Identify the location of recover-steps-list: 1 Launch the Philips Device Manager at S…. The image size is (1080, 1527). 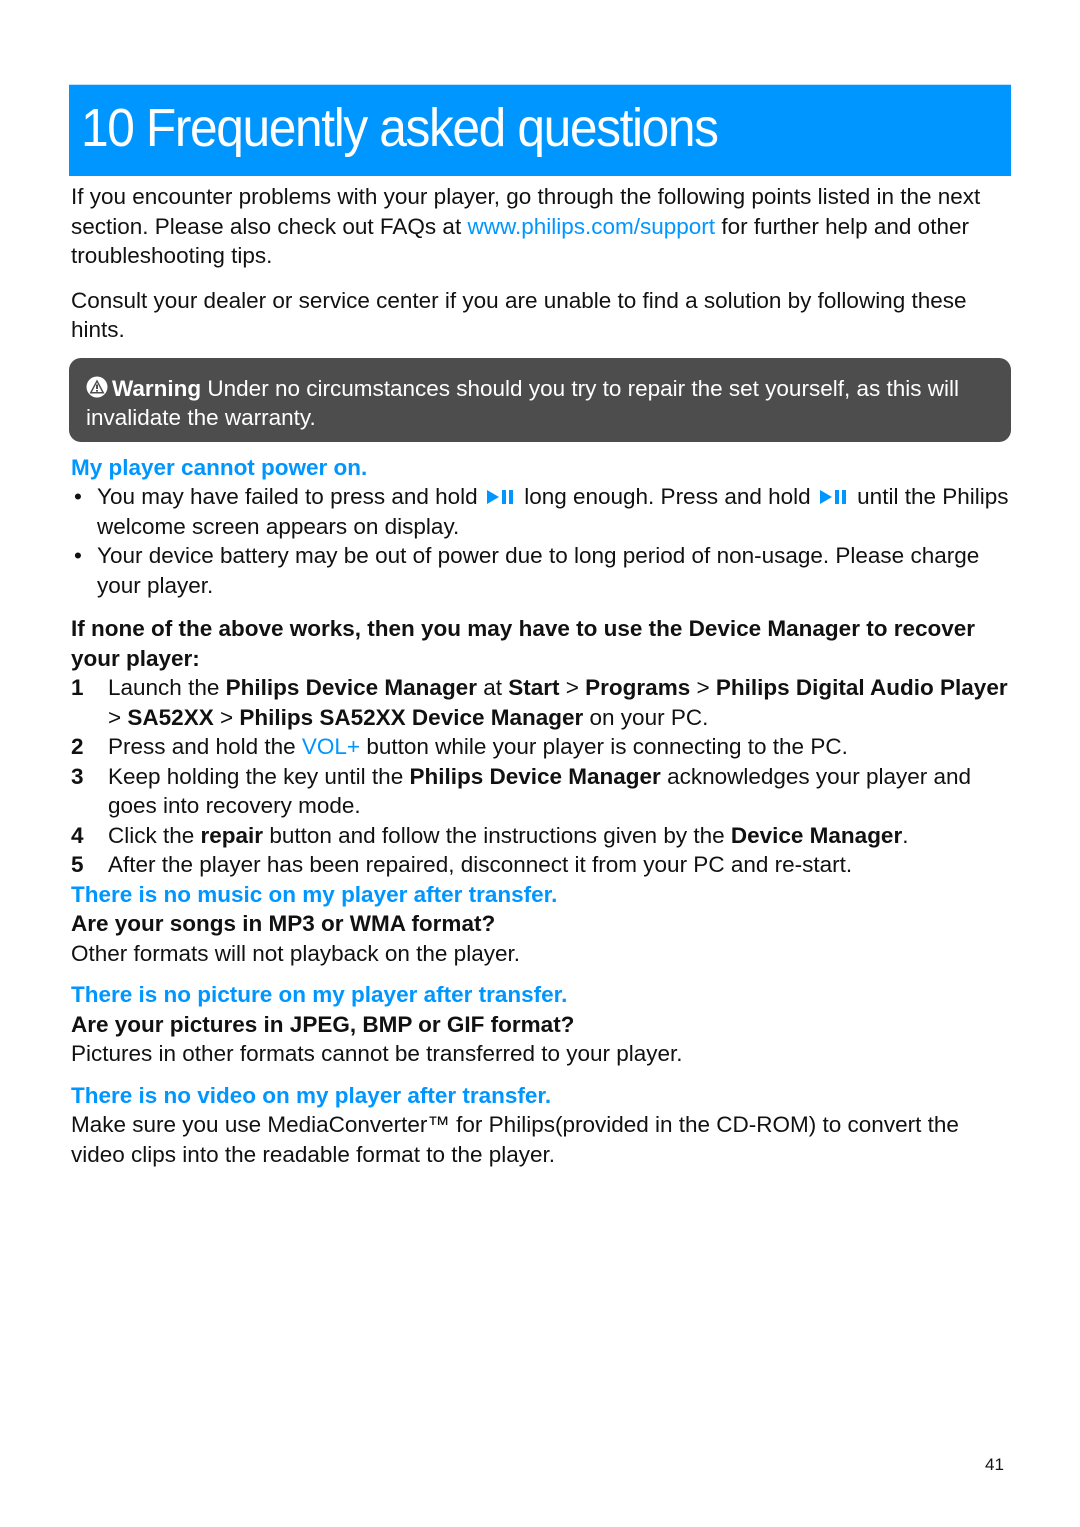
(541, 776).